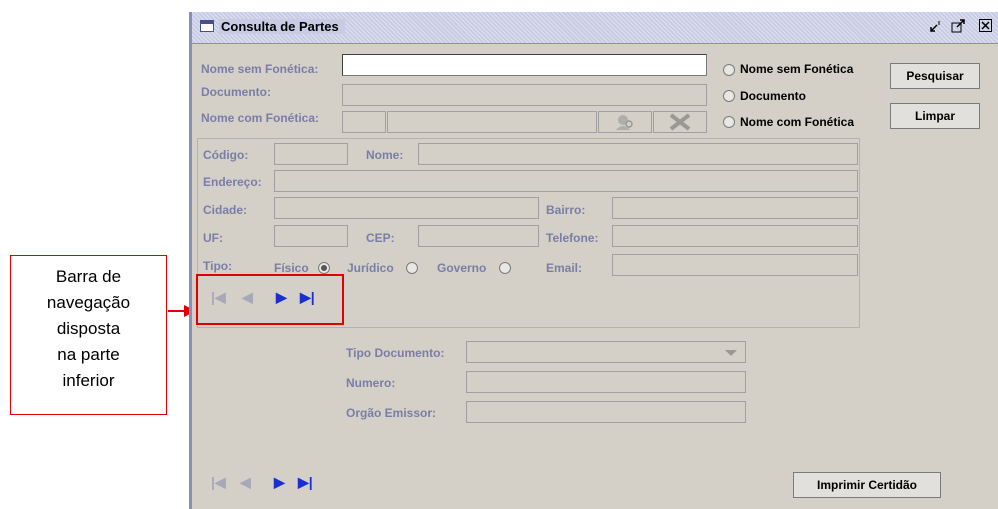  Describe the element at coordinates (492, 122) in the screenshot. I see `nome-com-fonetica-input` at that location.